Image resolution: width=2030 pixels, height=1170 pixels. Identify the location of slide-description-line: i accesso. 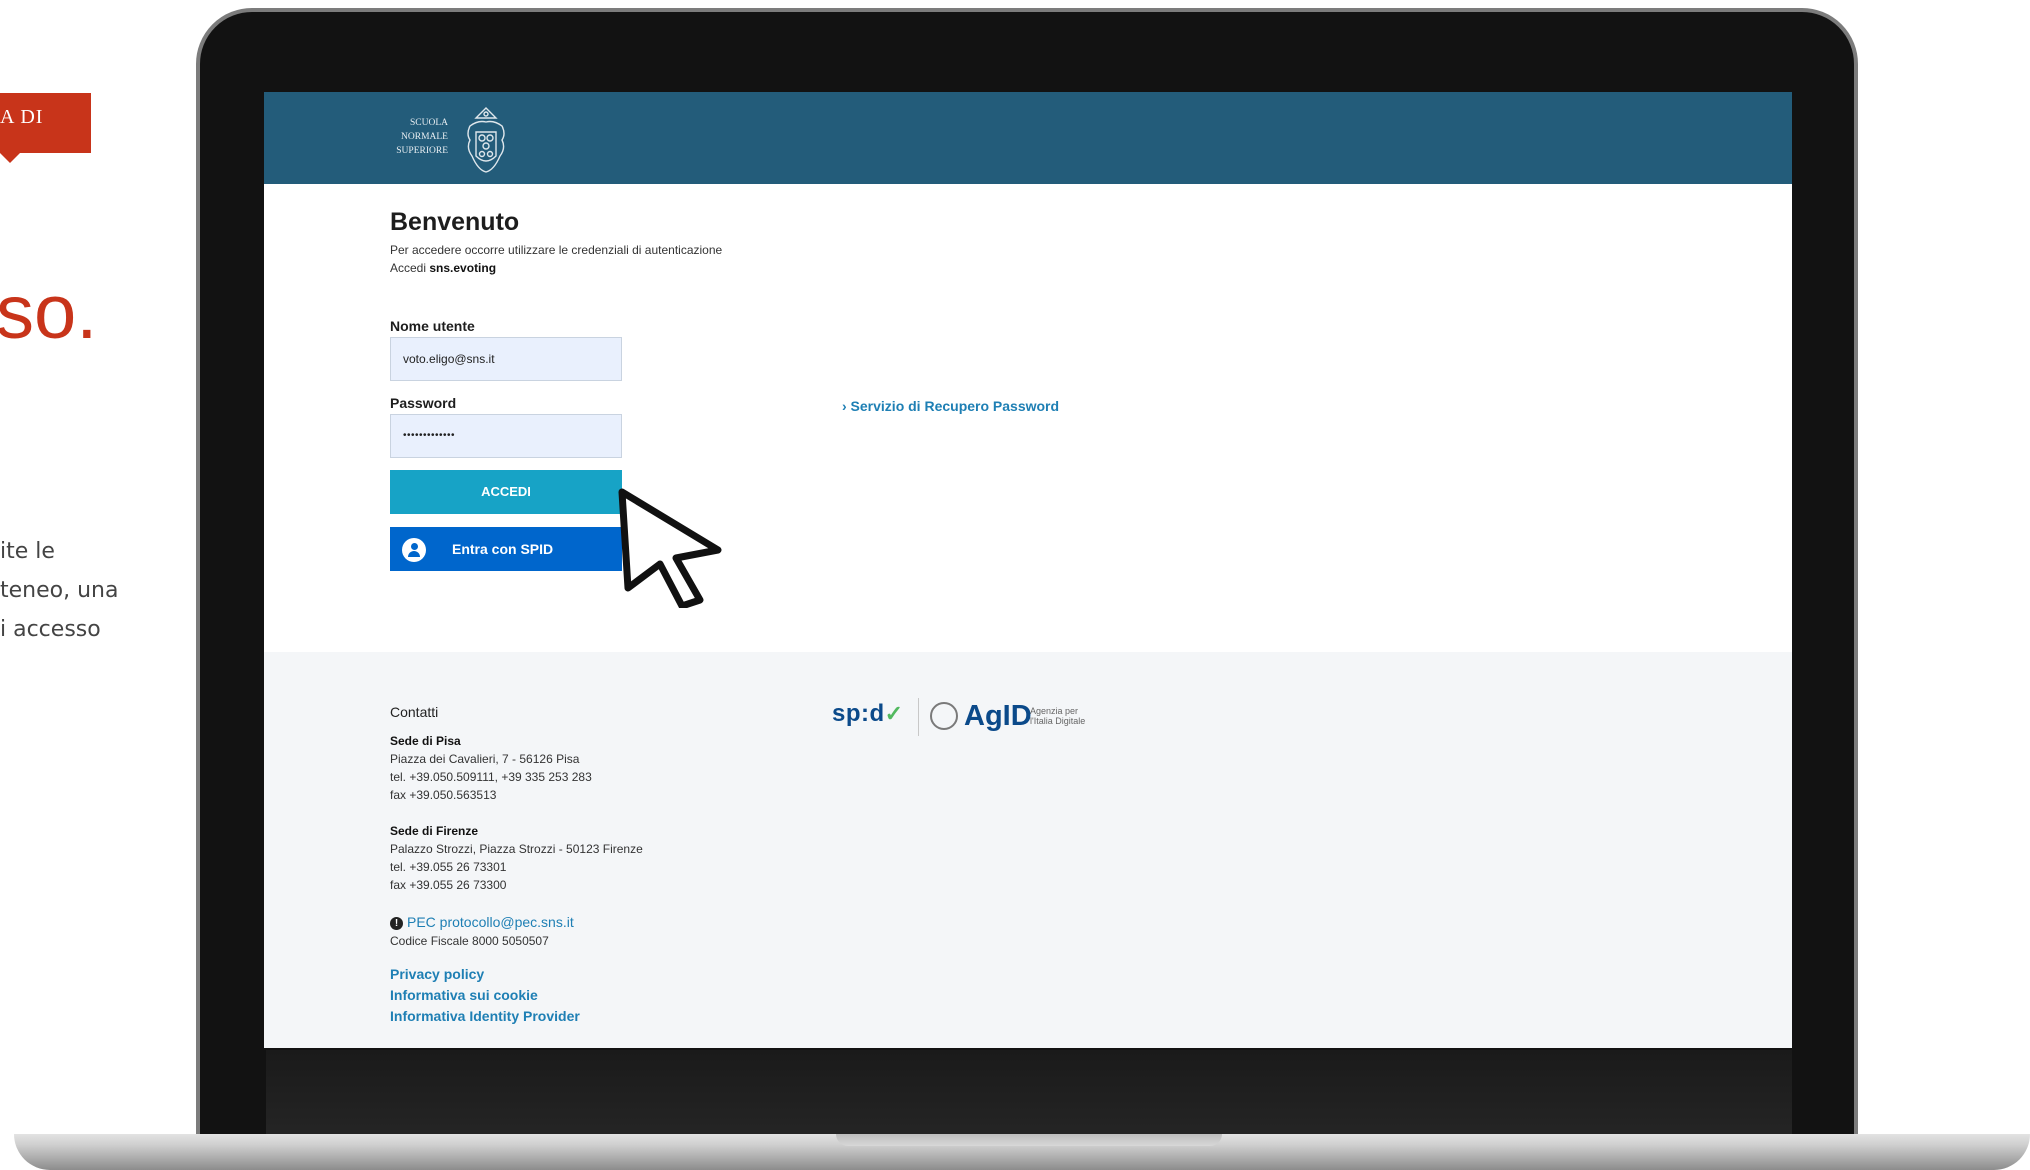
(50, 629).